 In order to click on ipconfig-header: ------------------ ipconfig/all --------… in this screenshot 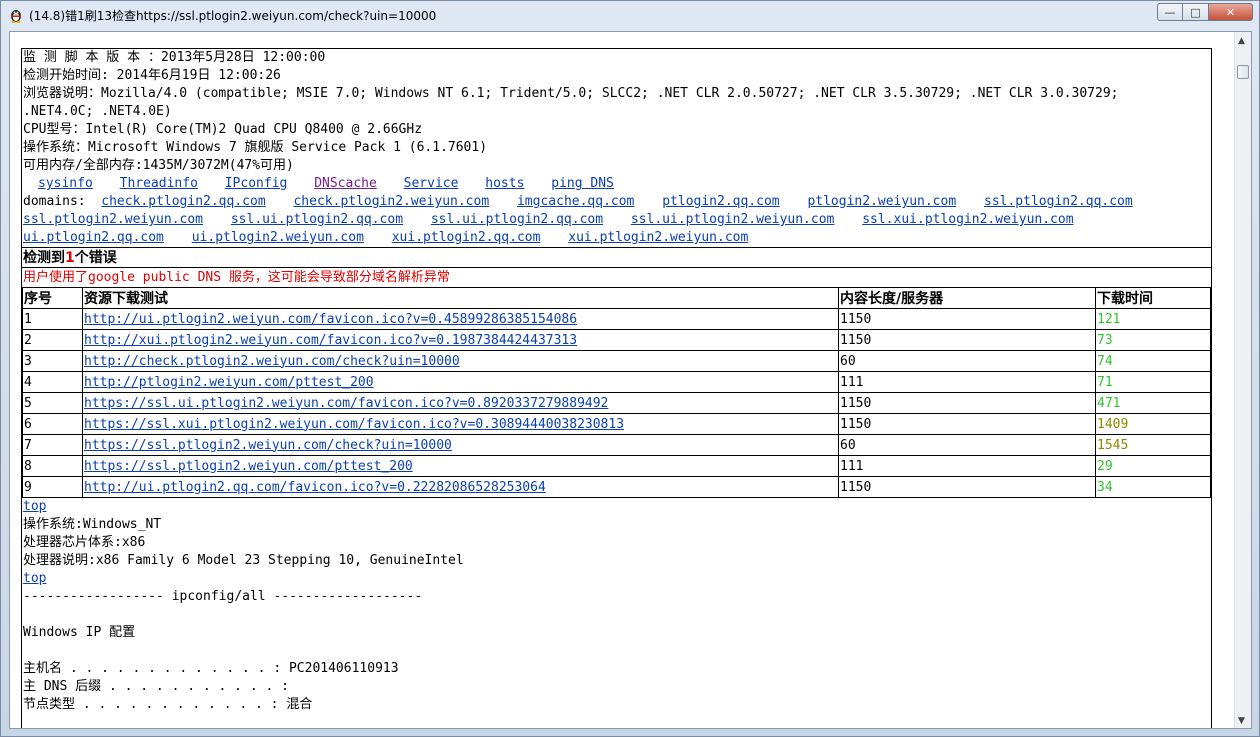, I will do `click(223, 596)`.